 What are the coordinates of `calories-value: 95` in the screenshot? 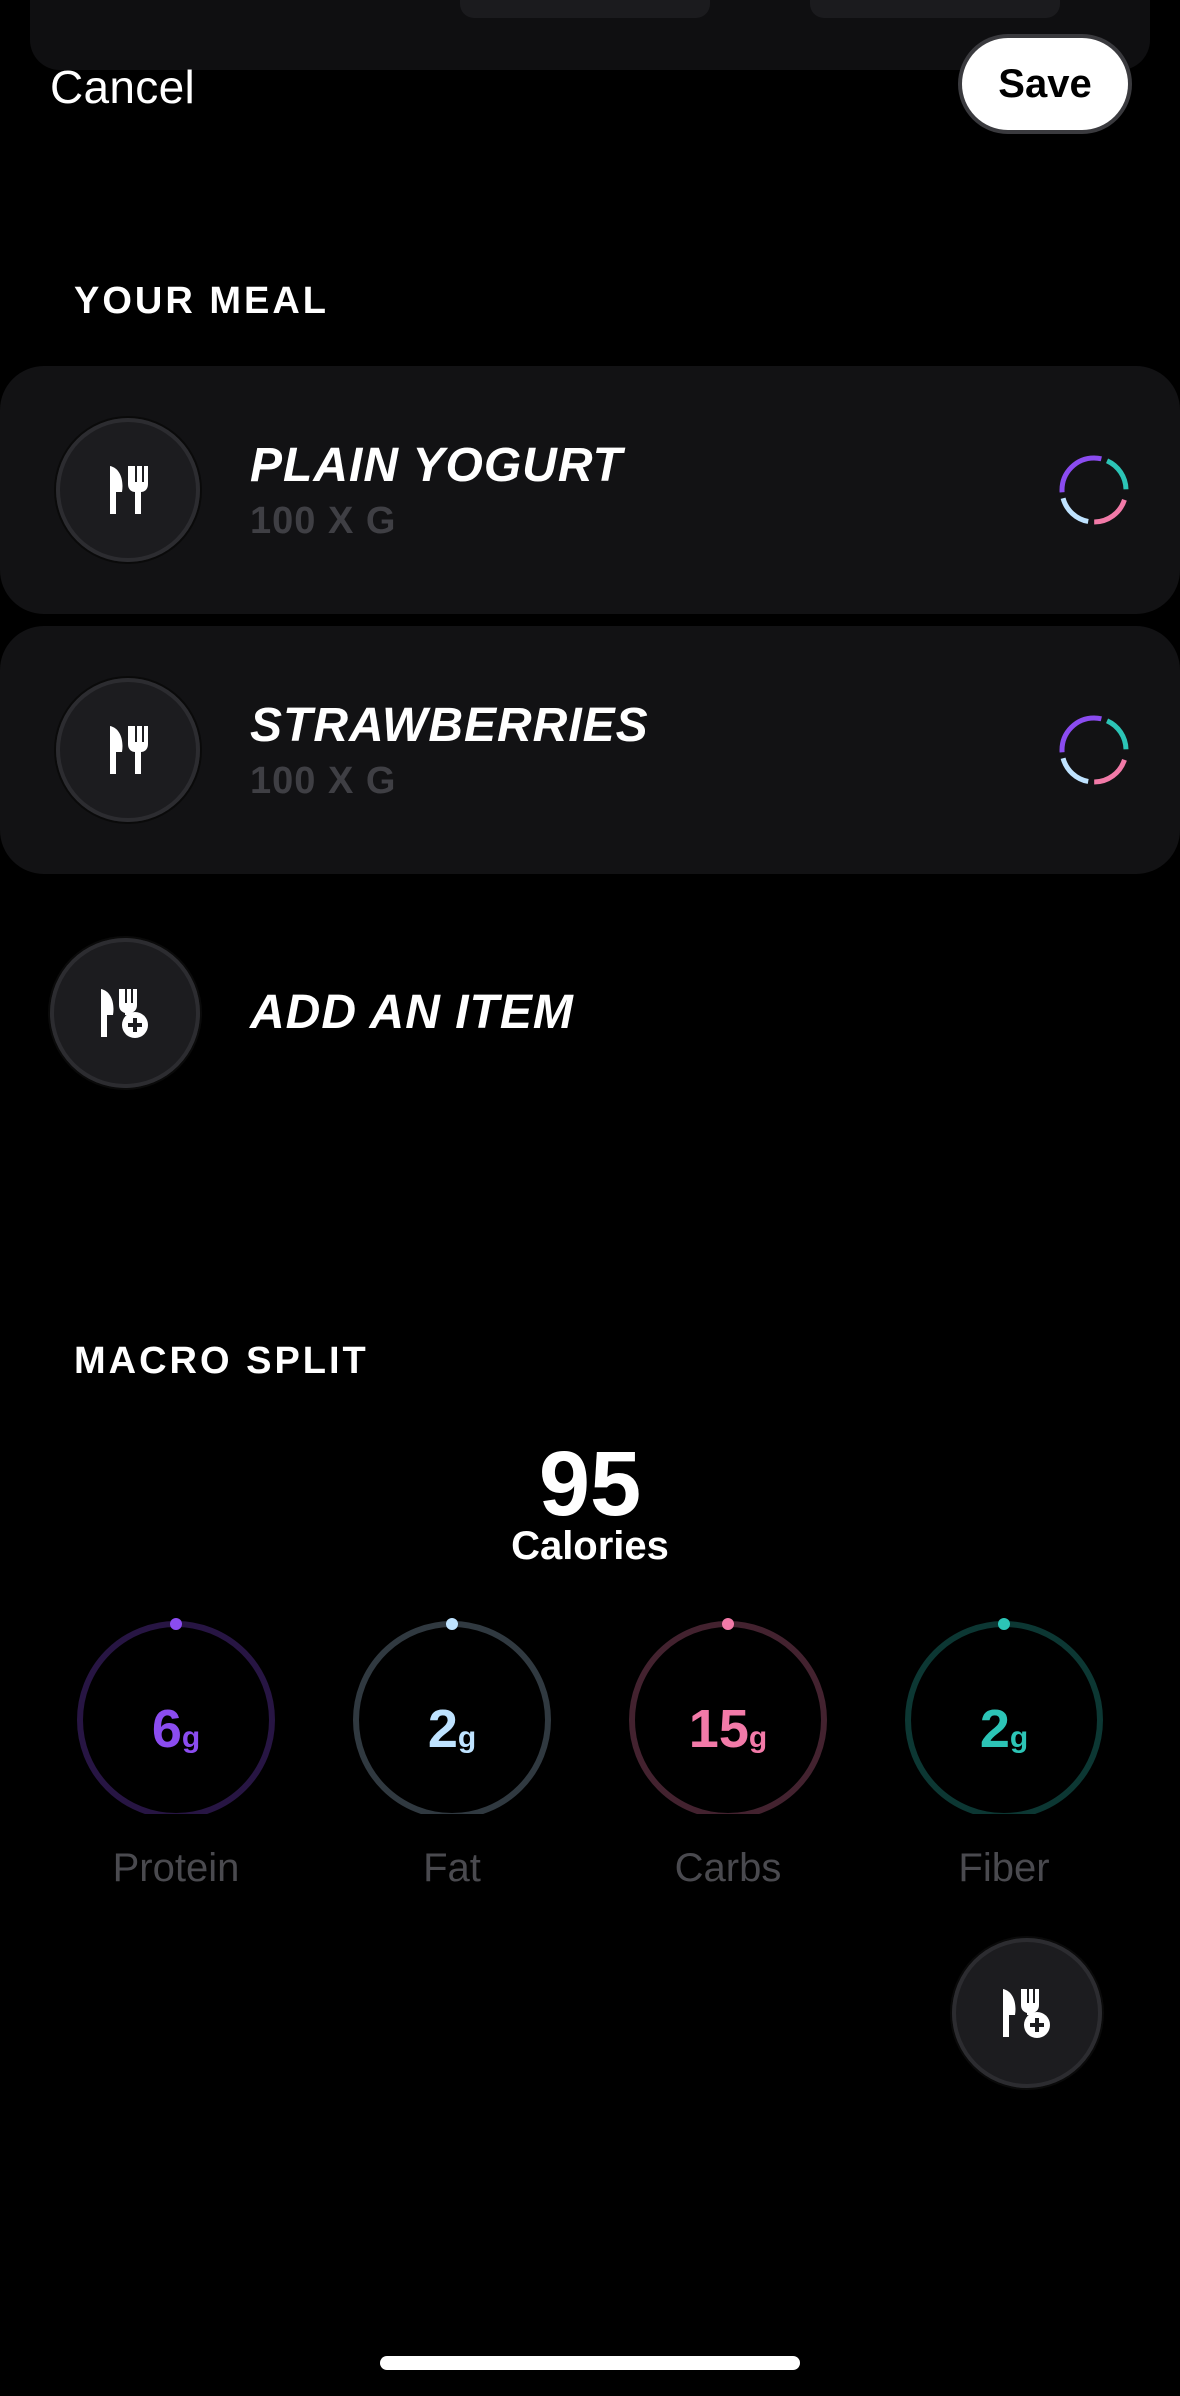 It's located at (590, 1484).